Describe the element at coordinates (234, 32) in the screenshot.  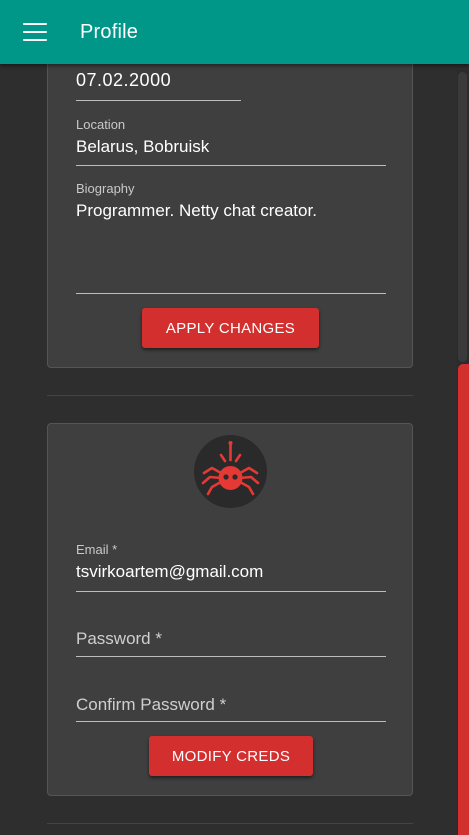
I see `app-bar: Profile` at that location.